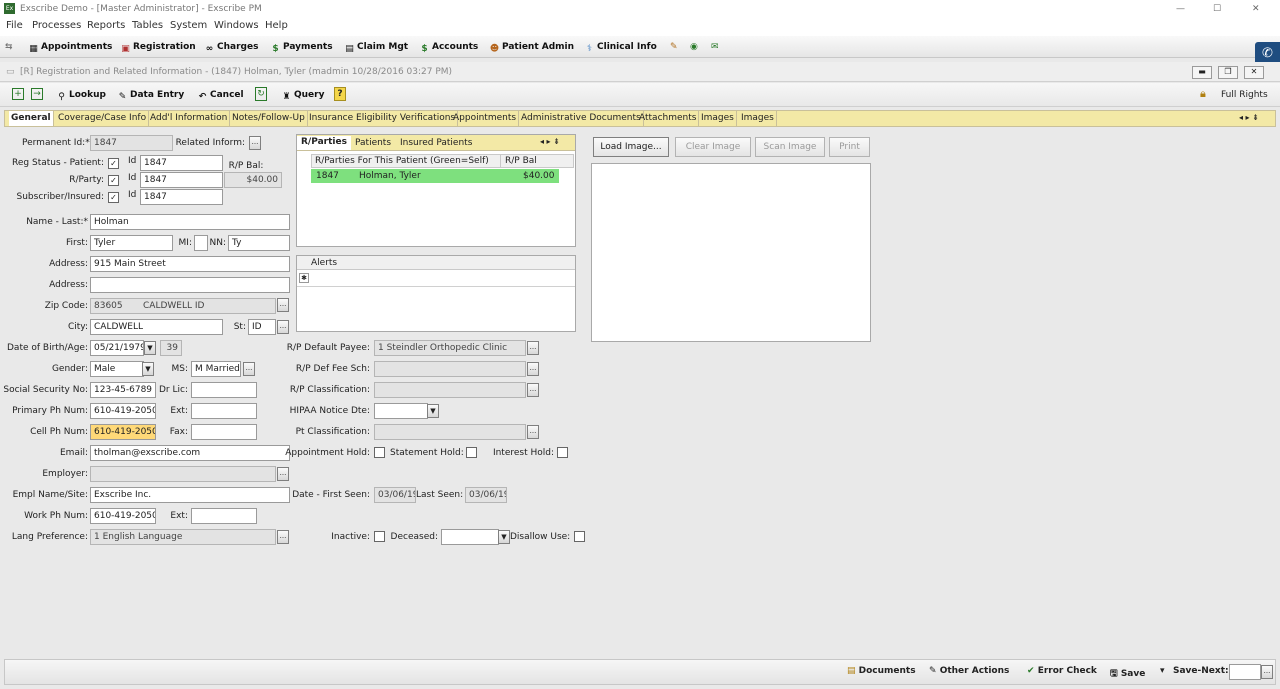 This screenshot has height=689, width=1280. What do you see at coordinates (1228, 72) in the screenshot?
I see `subwindow-restore-button: ❐` at bounding box center [1228, 72].